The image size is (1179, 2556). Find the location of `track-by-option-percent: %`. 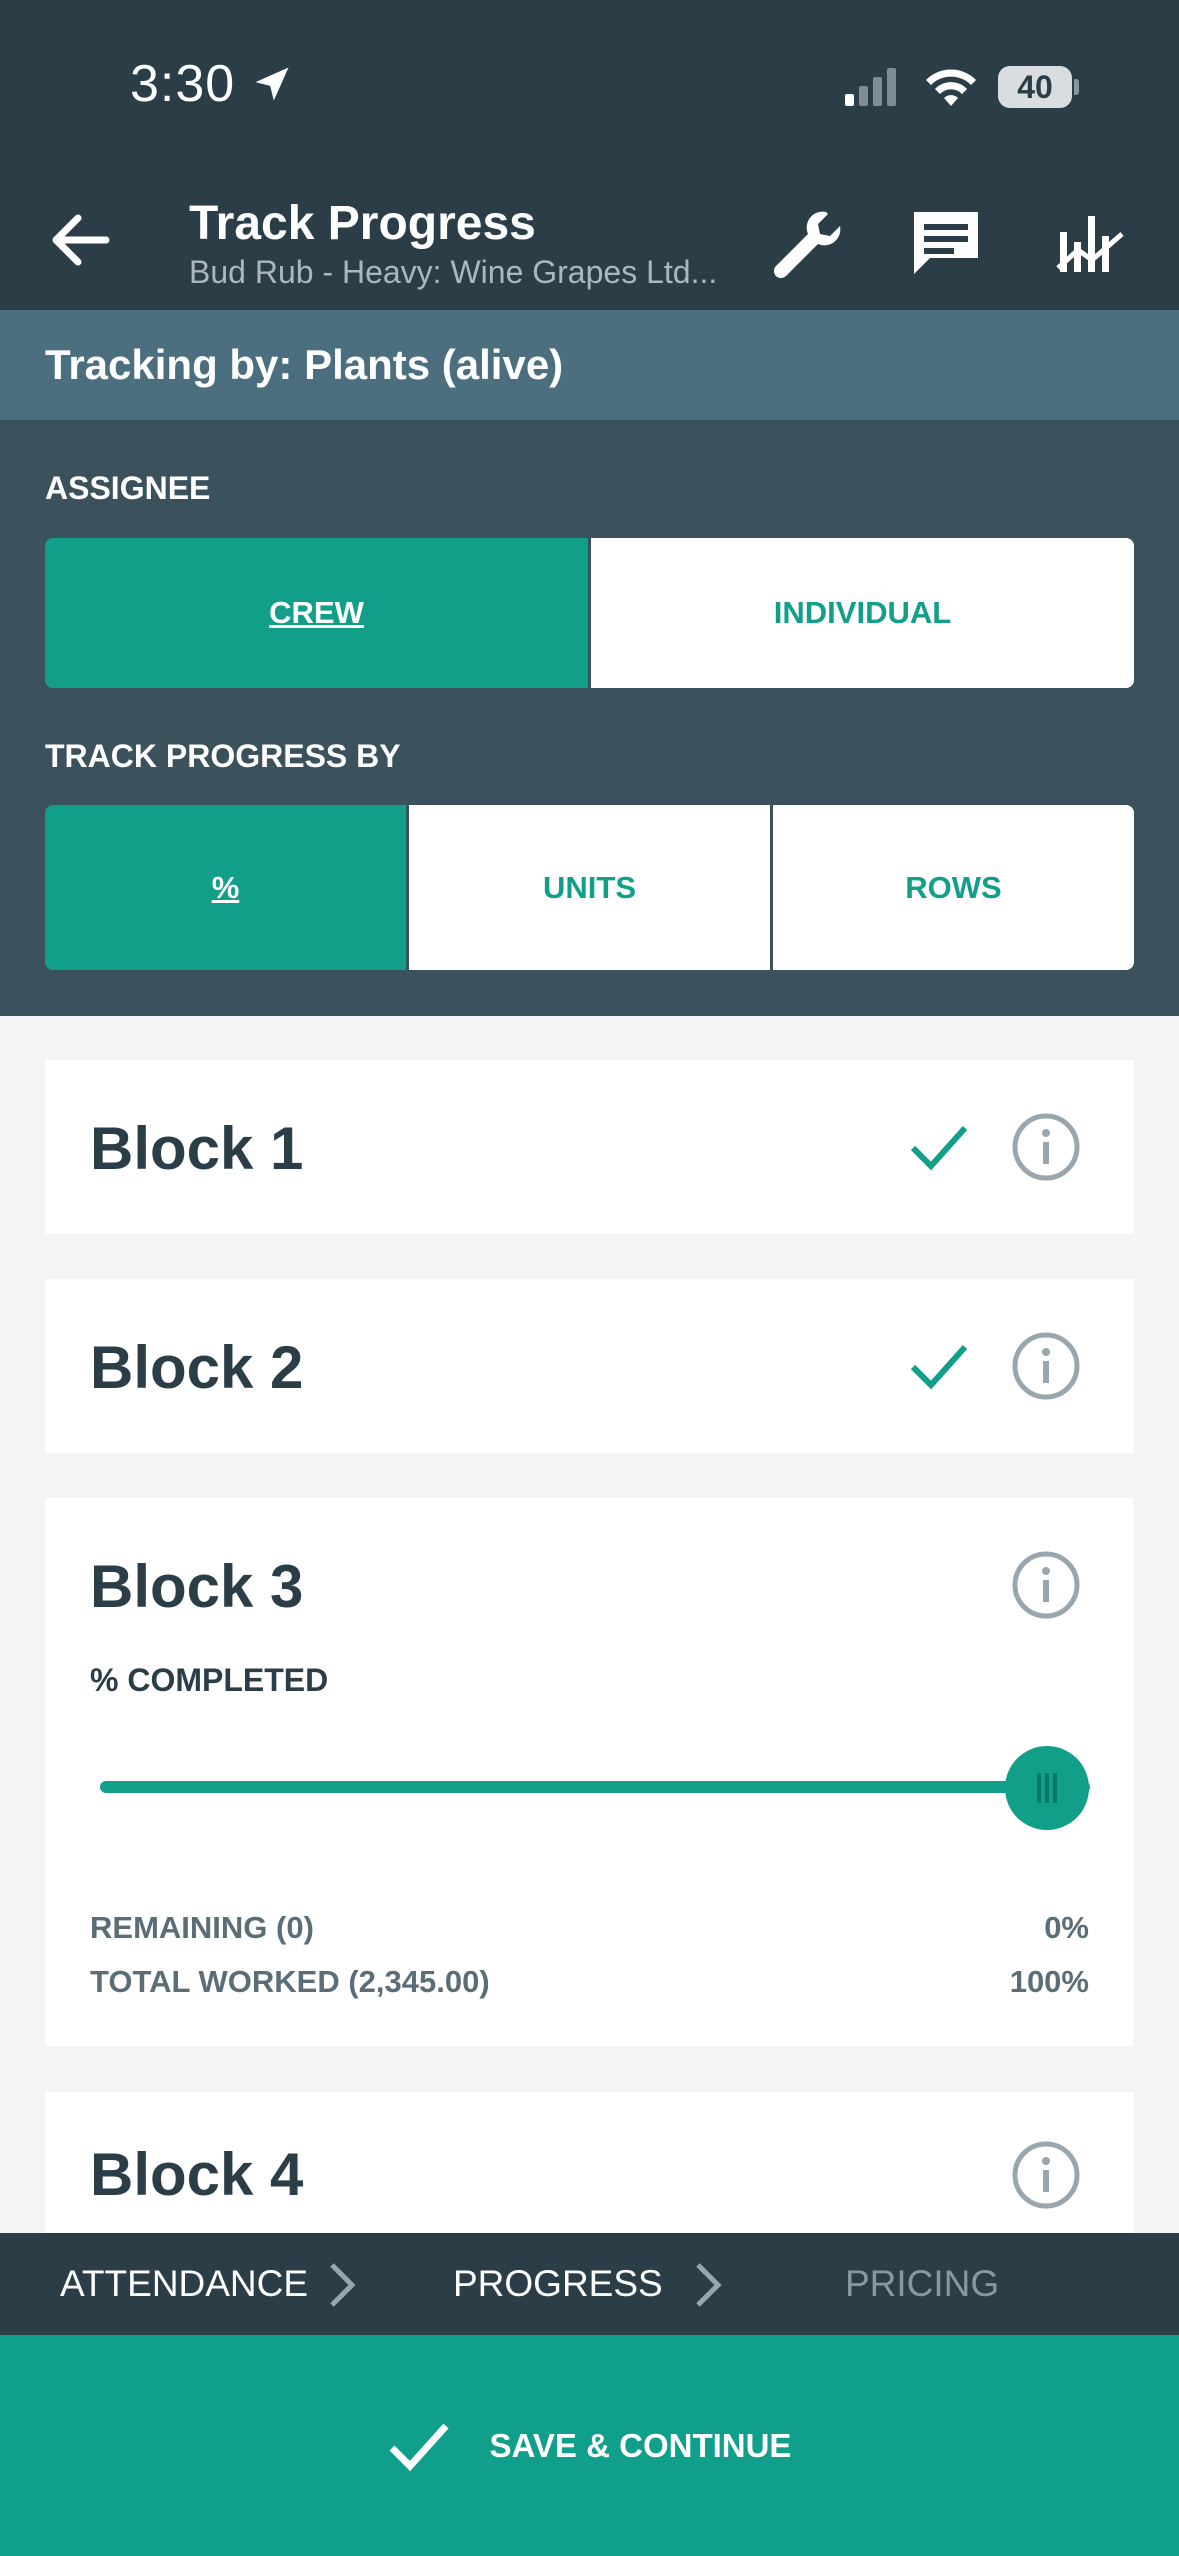

track-by-option-percent: % is located at coordinates (225, 887).